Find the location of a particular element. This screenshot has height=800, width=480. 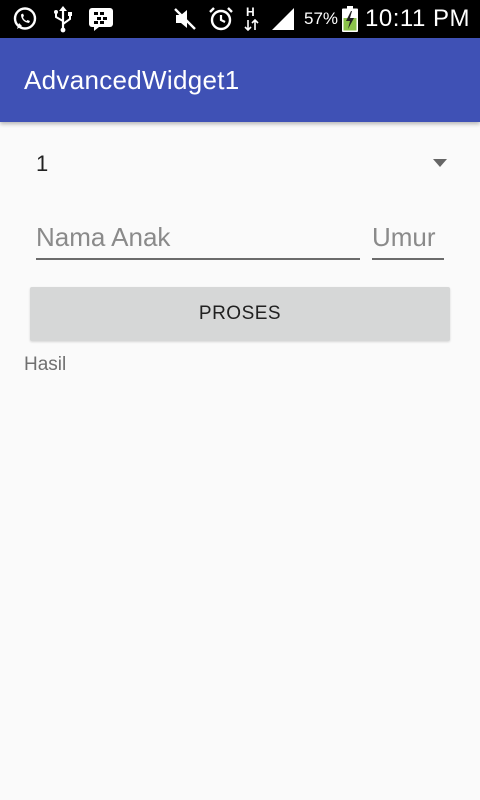

age-field is located at coordinates (408, 238).